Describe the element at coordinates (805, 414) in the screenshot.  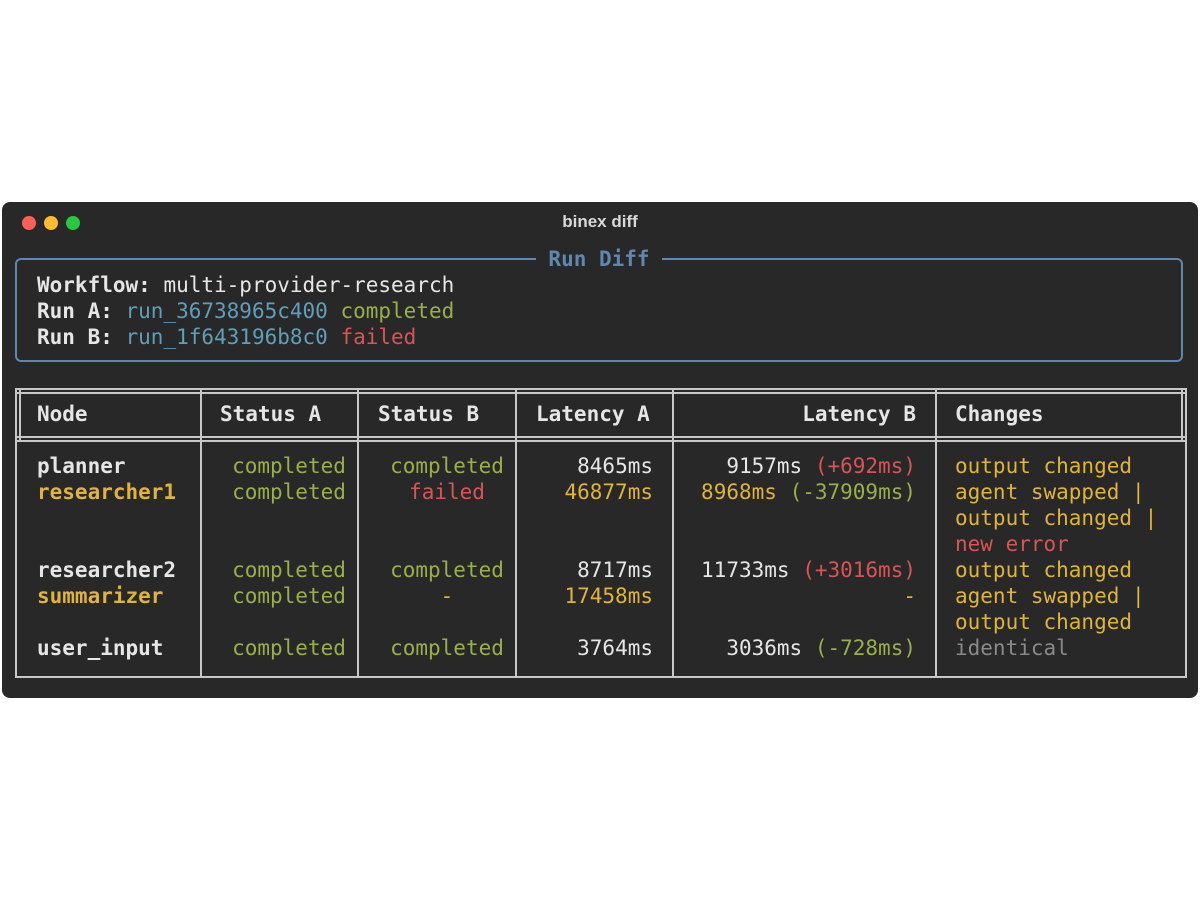
I see `header-latency-b: Latency B` at that location.